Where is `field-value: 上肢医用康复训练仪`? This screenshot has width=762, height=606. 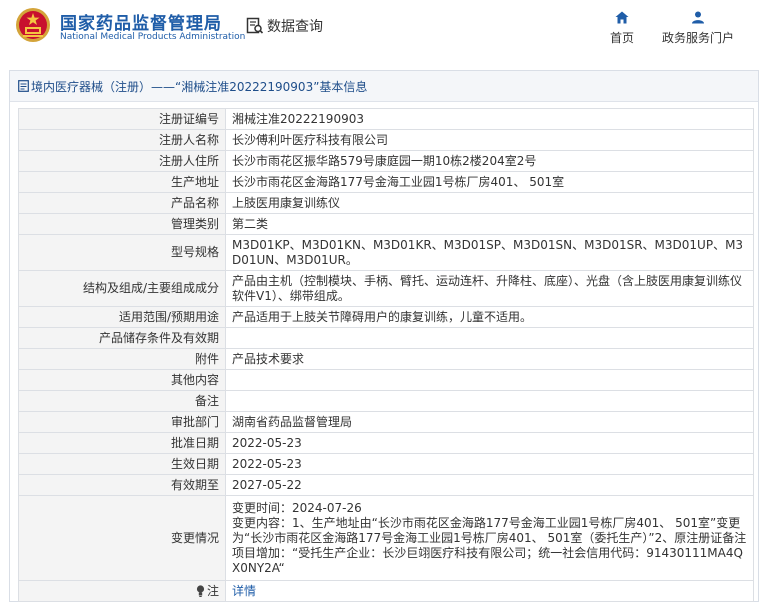 field-value: 上肢医用康复训练仪 is located at coordinates (489, 203).